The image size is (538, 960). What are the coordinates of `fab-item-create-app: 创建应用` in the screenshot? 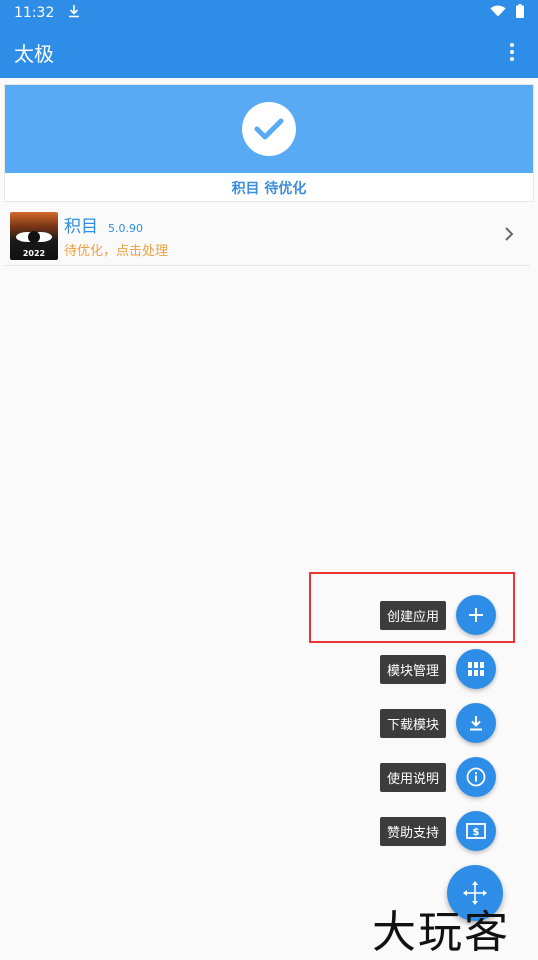 It's located at (437, 615).